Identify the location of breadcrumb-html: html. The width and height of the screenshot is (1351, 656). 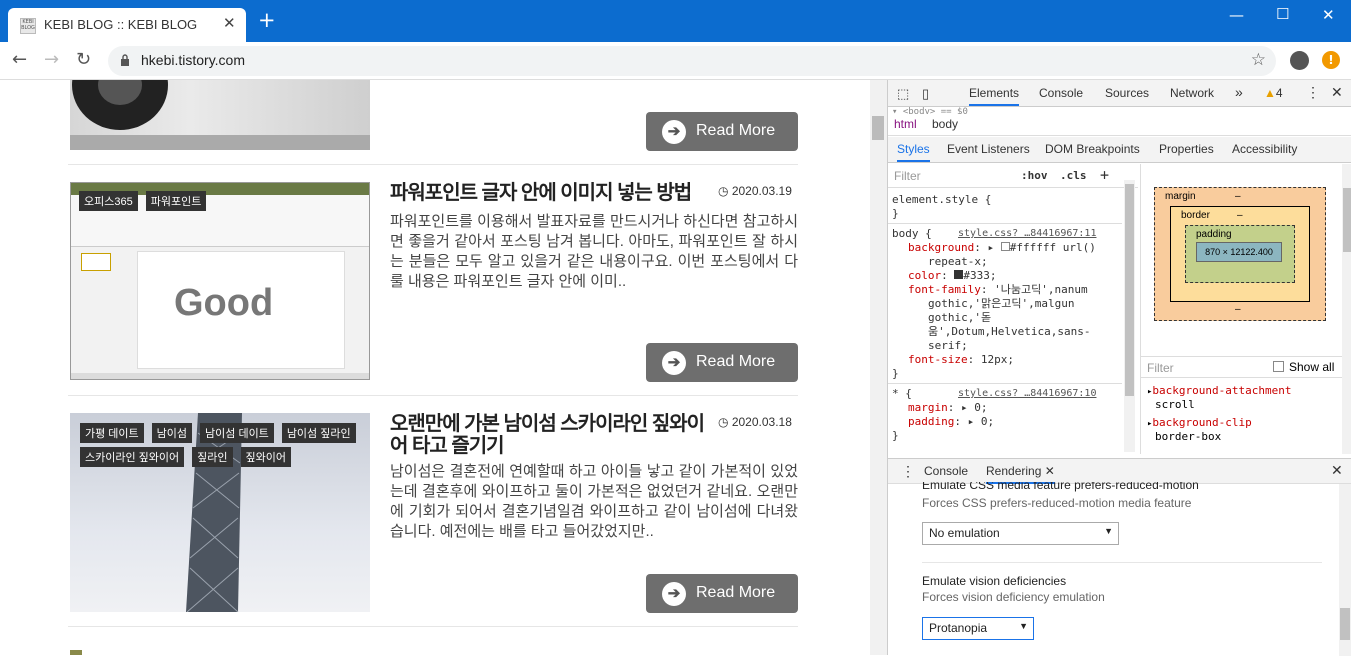
(905, 124).